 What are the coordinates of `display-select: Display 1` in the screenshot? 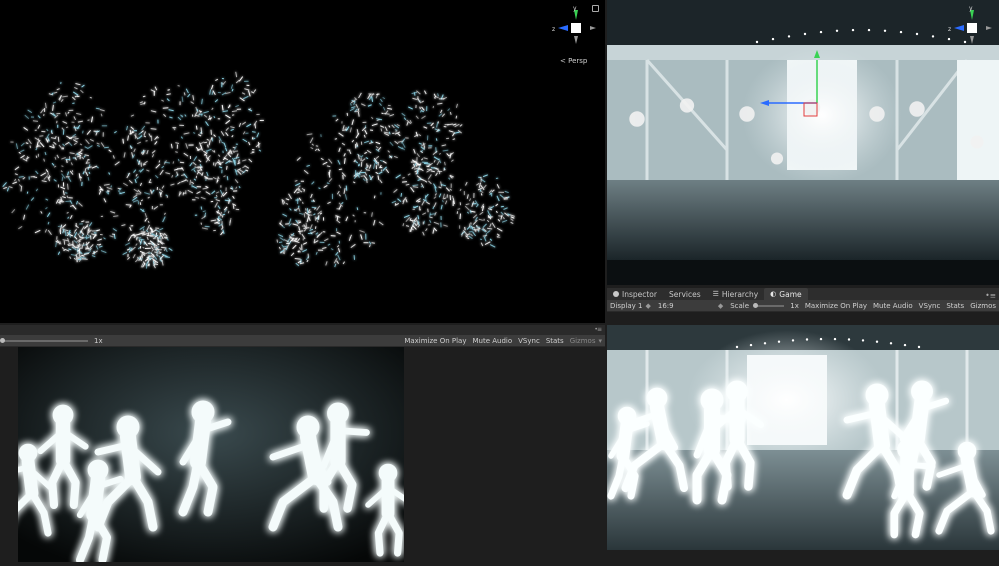 It's located at (626, 306).